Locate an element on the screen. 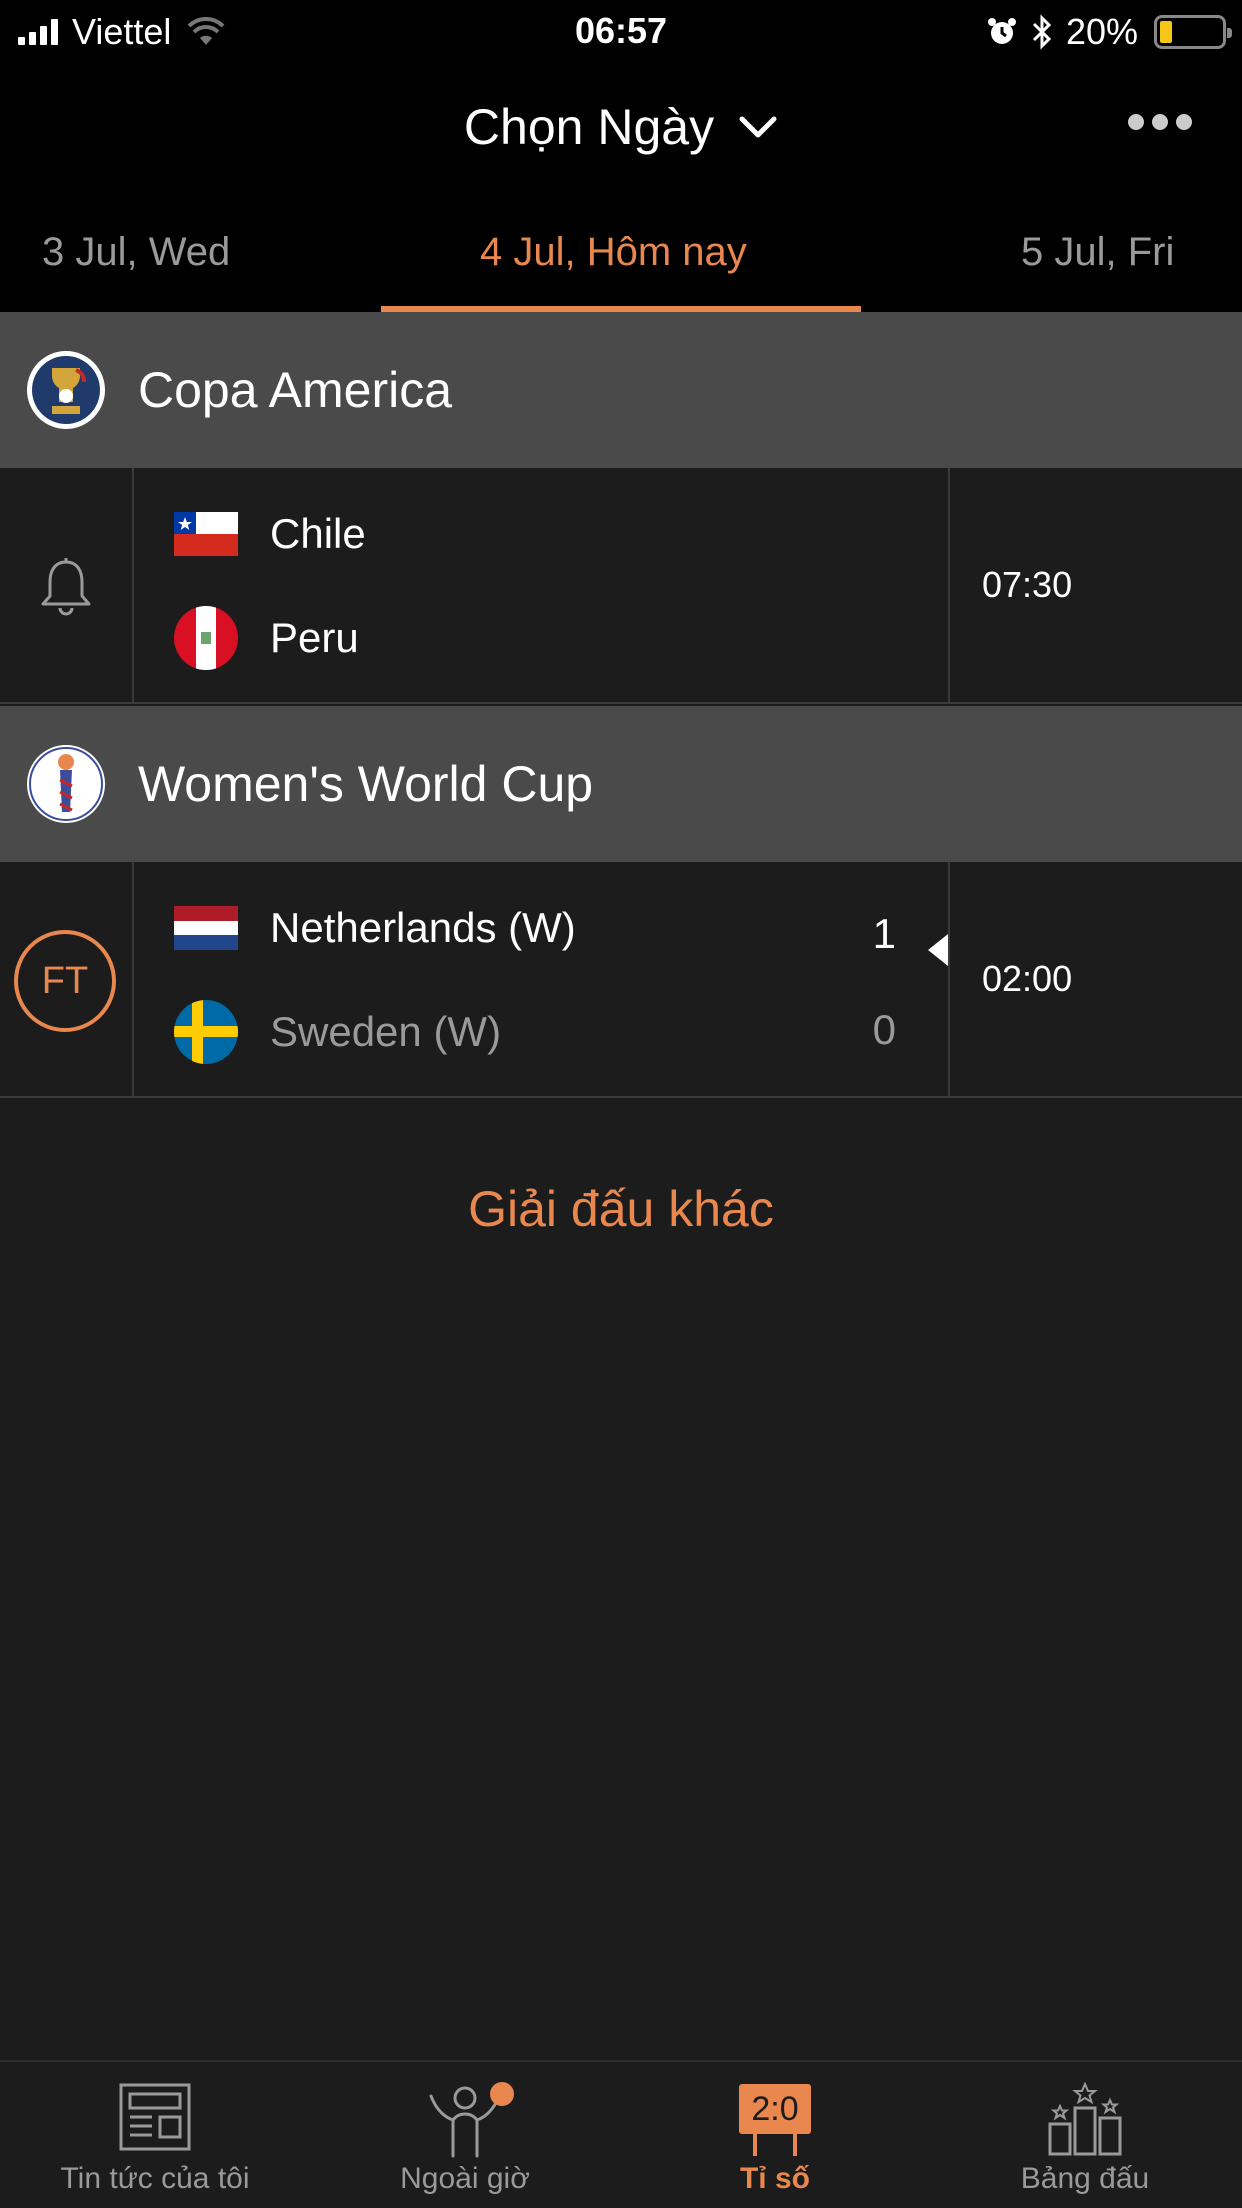  nav-label: Bảng đấu is located at coordinates (1085, 2178).